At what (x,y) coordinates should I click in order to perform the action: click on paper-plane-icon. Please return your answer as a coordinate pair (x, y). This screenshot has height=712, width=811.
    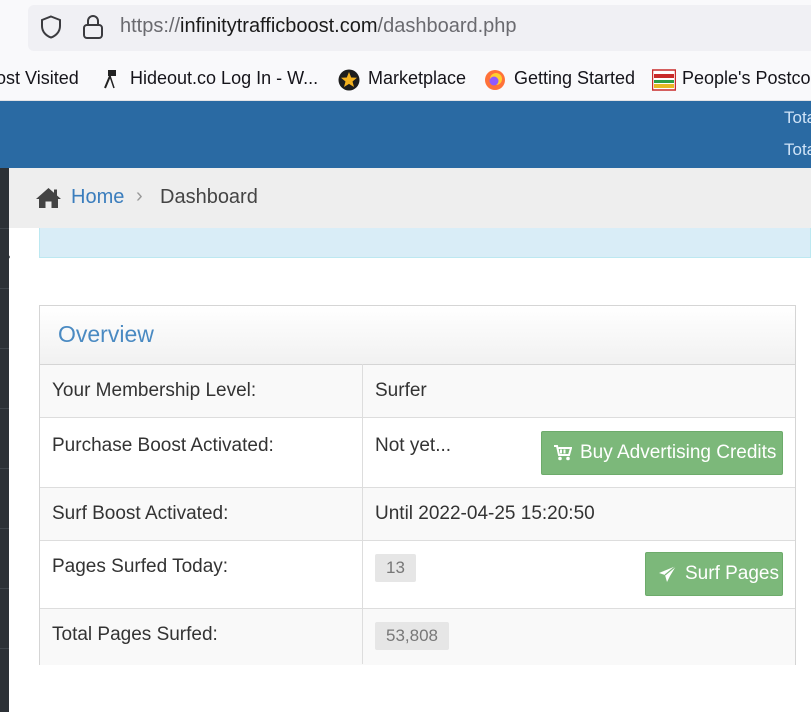
    Looking at the image, I should click on (668, 573).